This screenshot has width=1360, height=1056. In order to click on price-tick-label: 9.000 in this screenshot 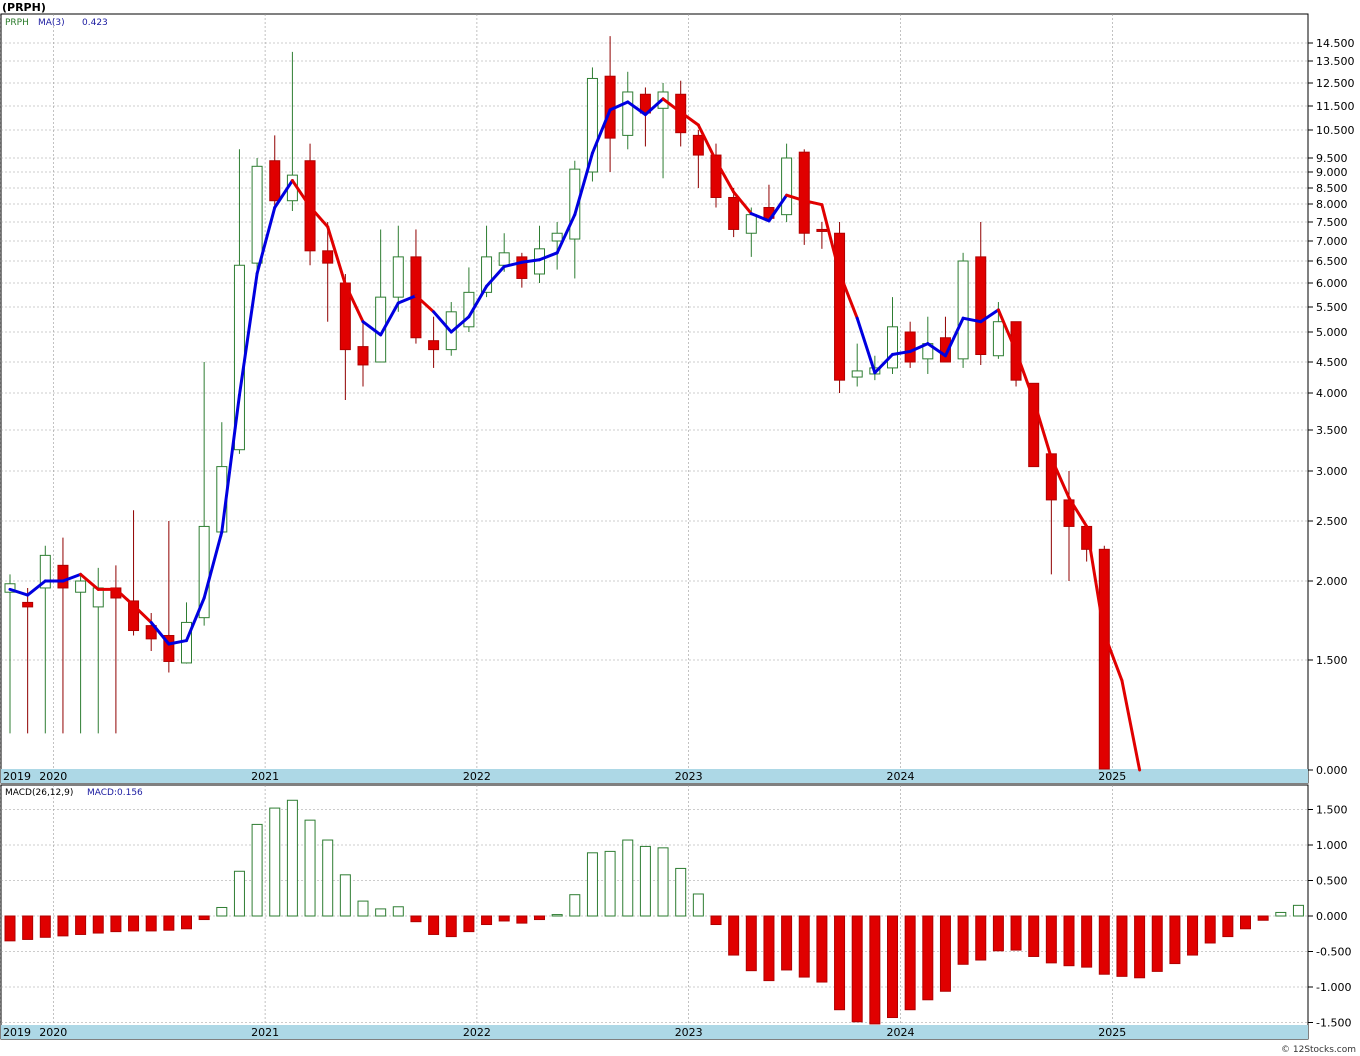, I will do `click(1332, 172)`.